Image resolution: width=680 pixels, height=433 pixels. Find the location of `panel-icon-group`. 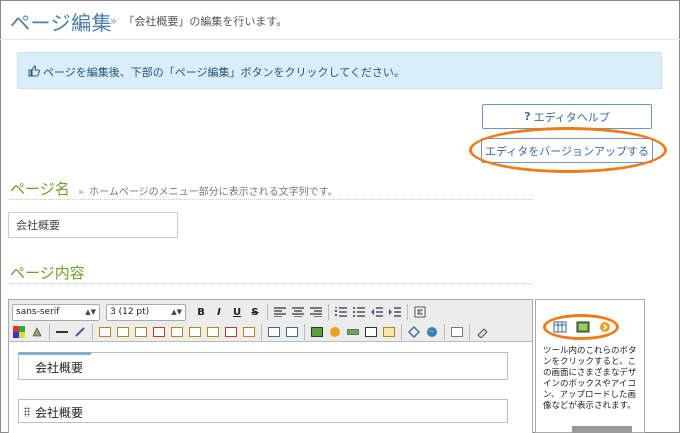

panel-icon-group is located at coordinates (582, 327).